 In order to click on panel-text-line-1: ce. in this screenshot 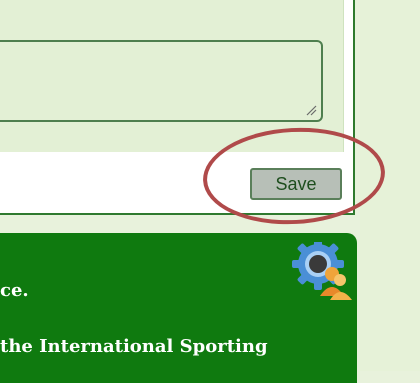, I will do `click(14, 290)`.